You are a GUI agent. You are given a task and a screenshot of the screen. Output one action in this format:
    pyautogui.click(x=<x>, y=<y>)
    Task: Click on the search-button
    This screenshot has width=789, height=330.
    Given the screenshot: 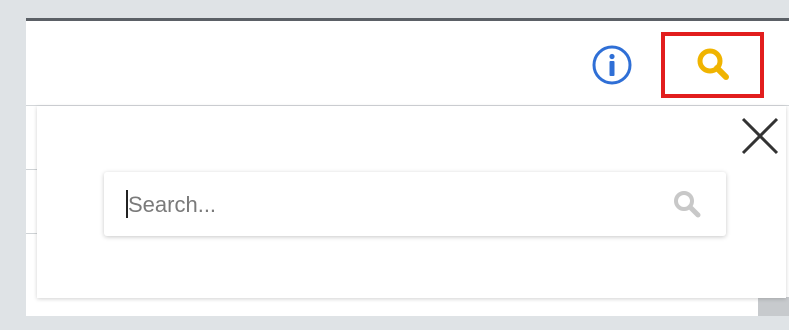 What is the action you would take?
    pyautogui.click(x=712, y=65)
    